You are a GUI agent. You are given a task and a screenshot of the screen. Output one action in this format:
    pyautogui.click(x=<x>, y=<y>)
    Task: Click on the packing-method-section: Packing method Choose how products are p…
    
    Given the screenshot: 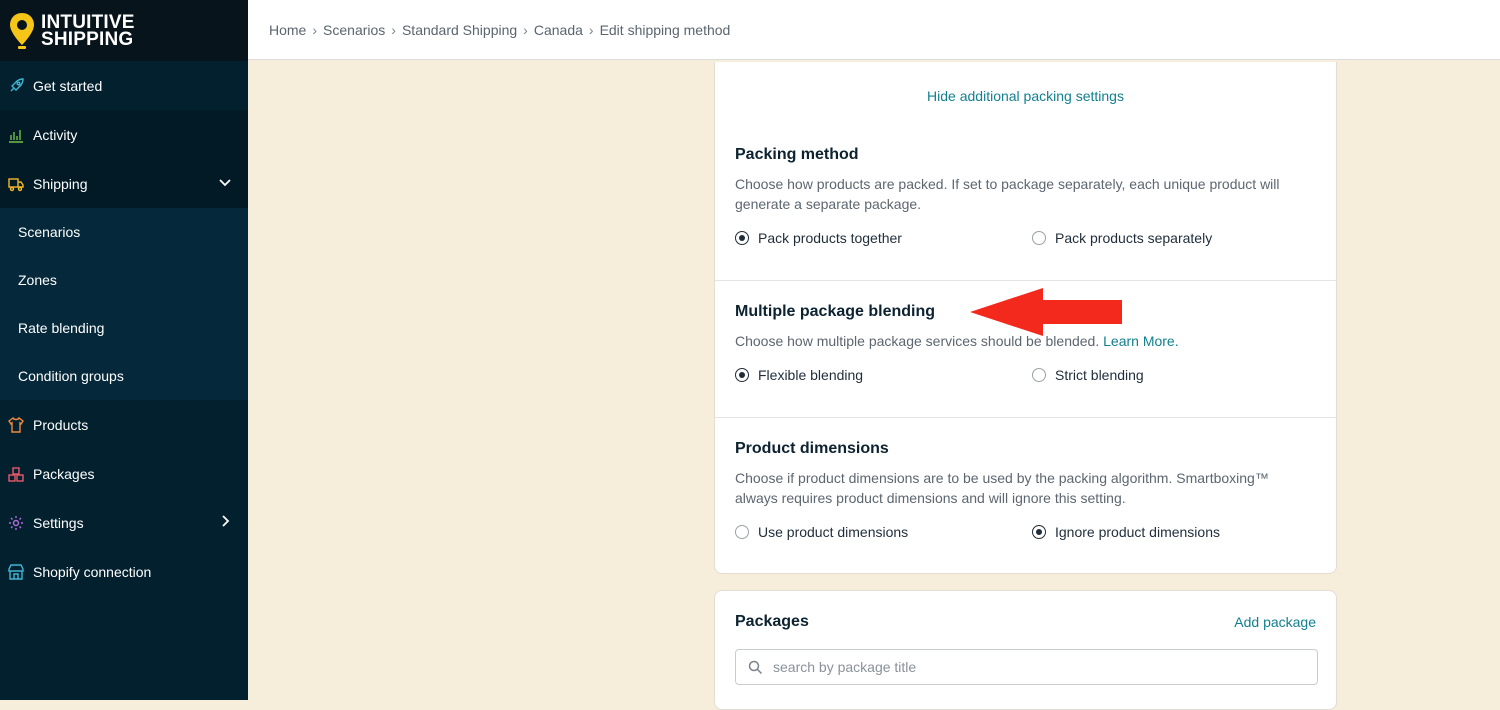 What is the action you would take?
    pyautogui.click(x=1025, y=180)
    